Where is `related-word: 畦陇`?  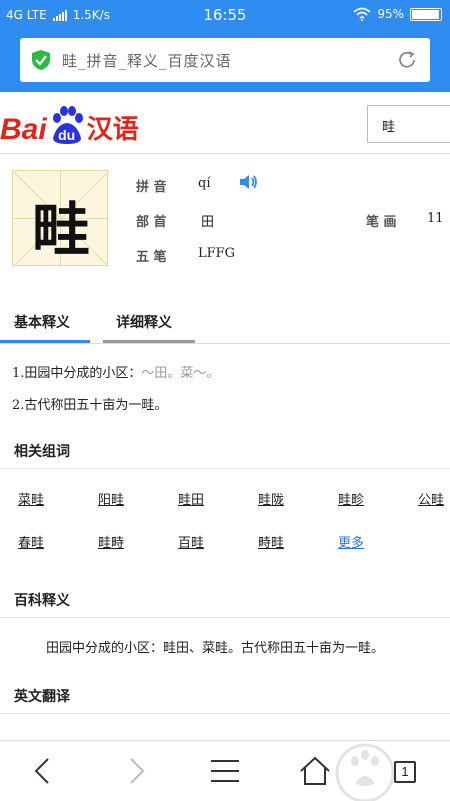 related-word: 畦陇 is located at coordinates (271, 498).